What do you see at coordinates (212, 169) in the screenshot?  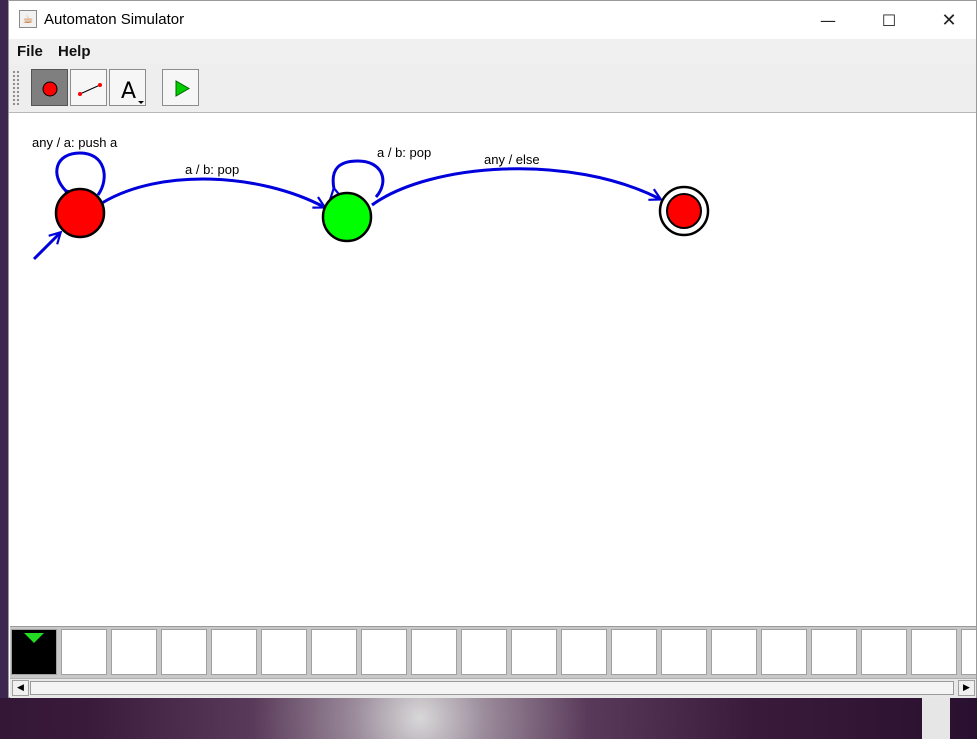 I see `transition-label-s0-s1: a / b: pop` at bounding box center [212, 169].